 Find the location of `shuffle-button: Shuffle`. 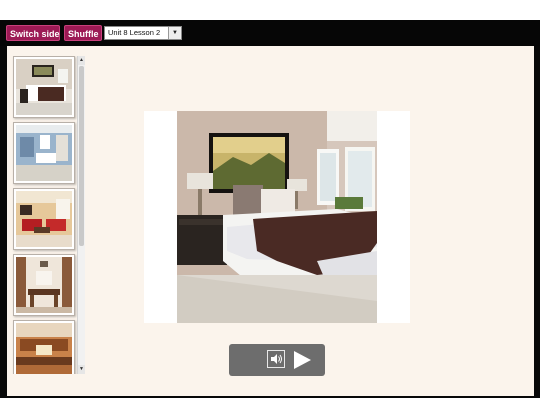

shuffle-button: Shuffle is located at coordinates (83, 33).